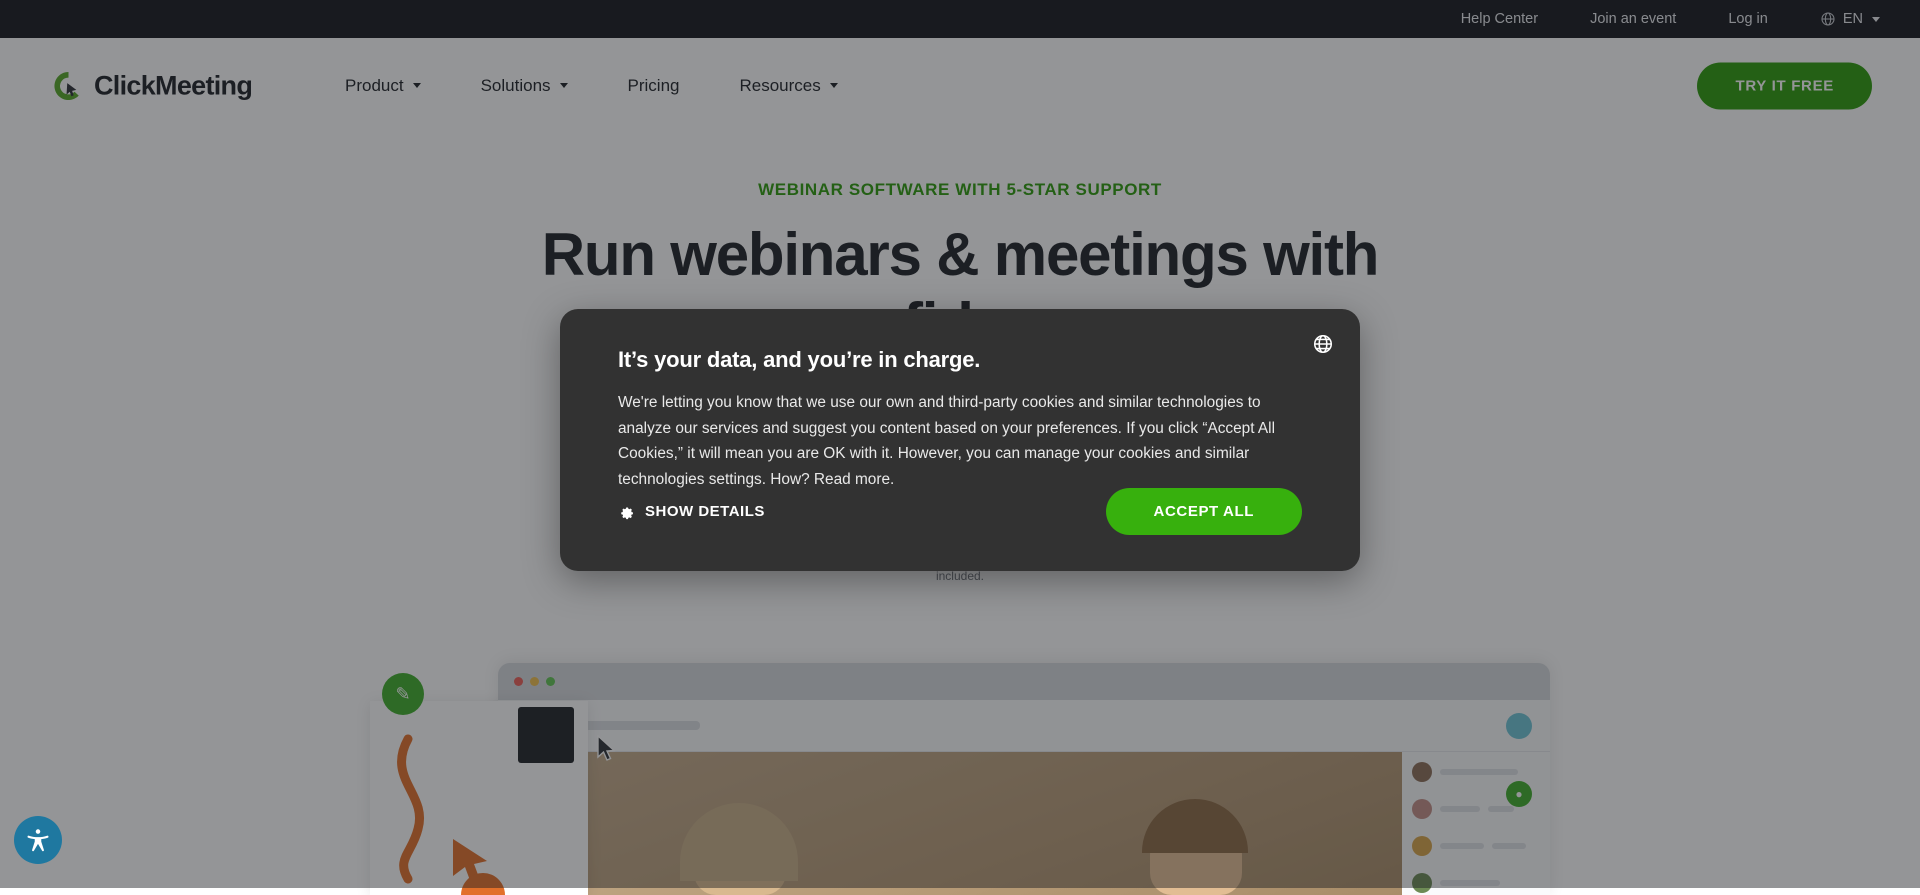 The image size is (1920, 895). I want to click on gear-icon, so click(627, 513).